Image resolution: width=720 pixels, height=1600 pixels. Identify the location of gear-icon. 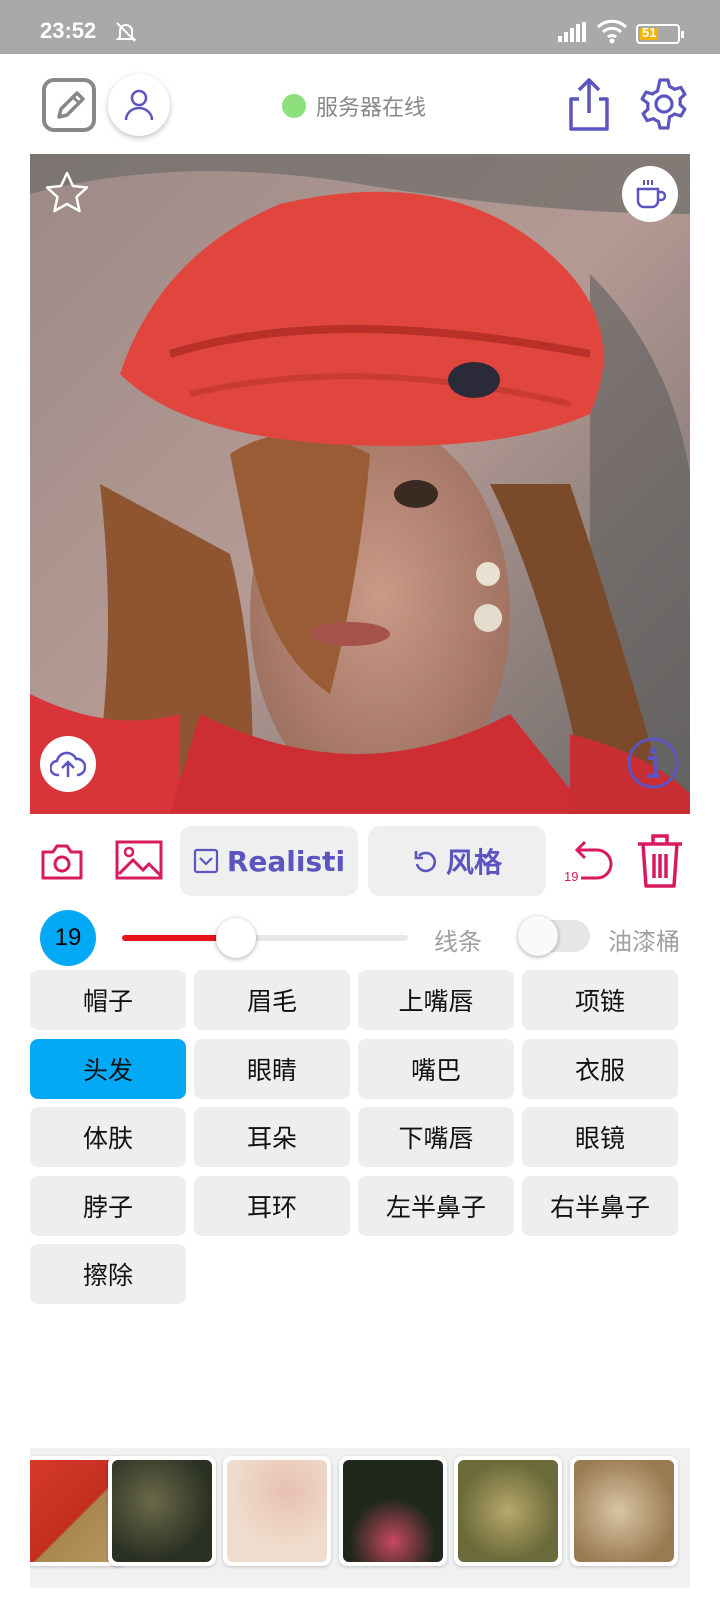
(663, 104).